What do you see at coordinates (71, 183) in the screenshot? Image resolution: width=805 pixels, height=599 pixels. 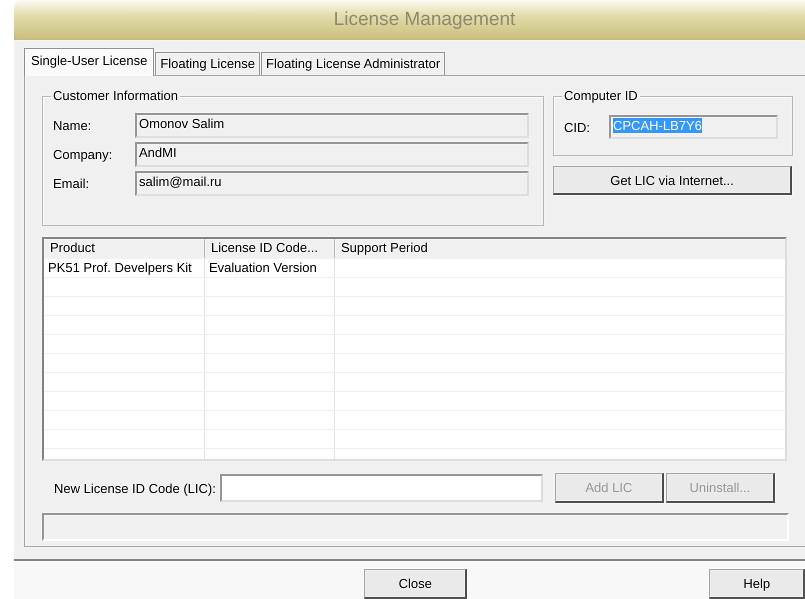 I see `field-label: Email:` at bounding box center [71, 183].